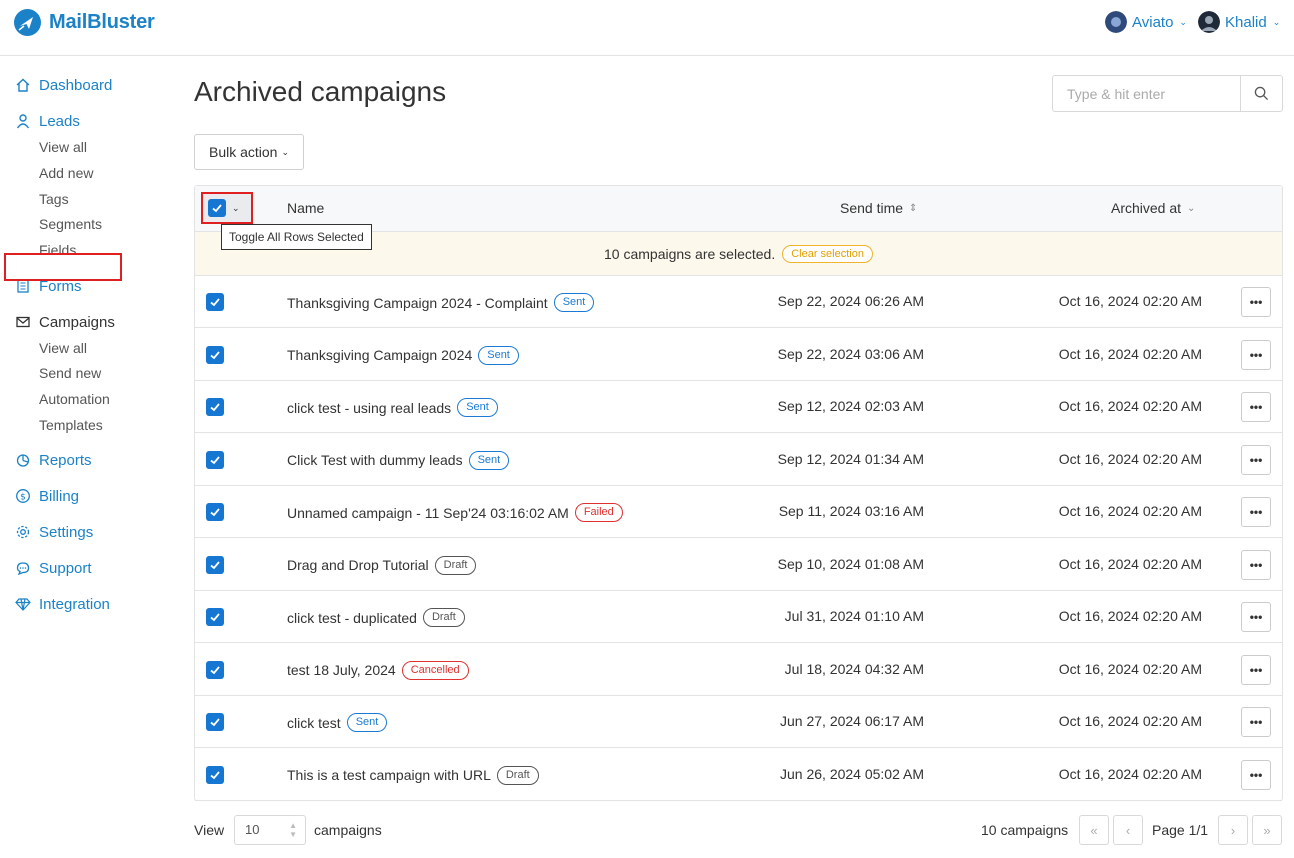 This screenshot has width=1294, height=858. Describe the element at coordinates (369, 408) in the screenshot. I see `campaign-name: click test - using real leads` at that location.